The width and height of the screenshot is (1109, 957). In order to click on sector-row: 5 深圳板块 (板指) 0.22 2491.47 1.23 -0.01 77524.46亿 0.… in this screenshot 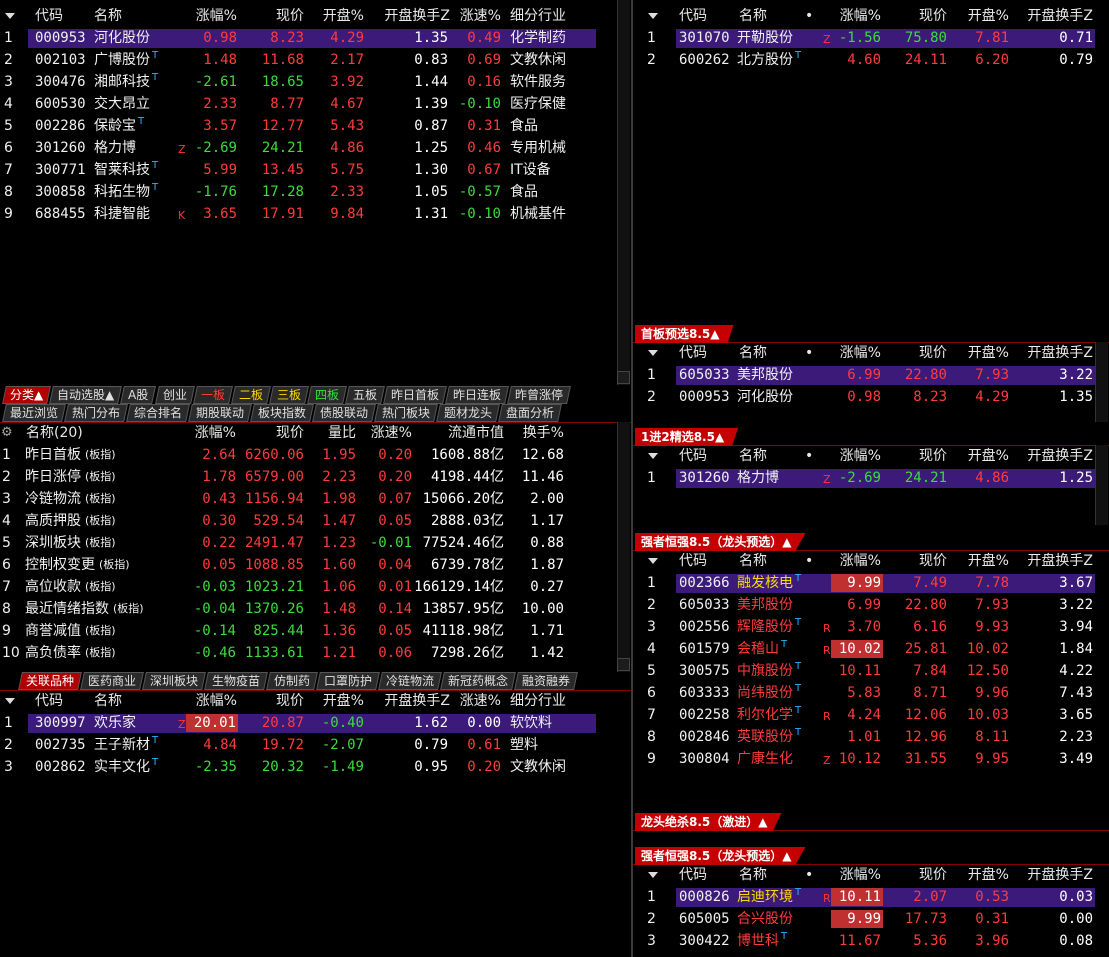, I will do `click(315, 543)`.